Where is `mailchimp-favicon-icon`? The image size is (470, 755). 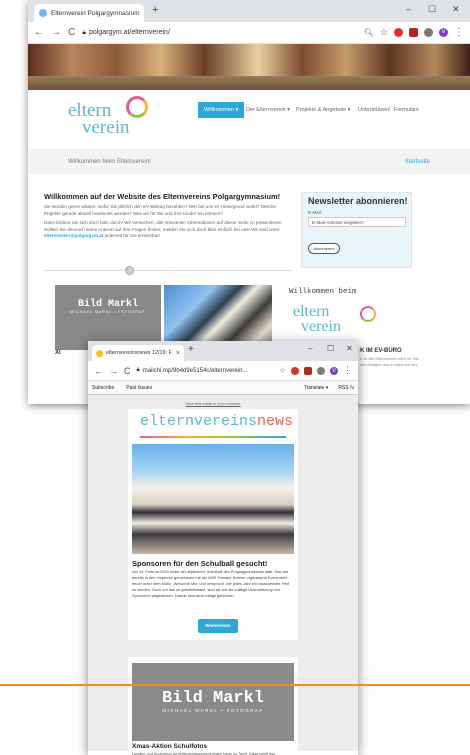 mailchimp-favicon-icon is located at coordinates (99, 353).